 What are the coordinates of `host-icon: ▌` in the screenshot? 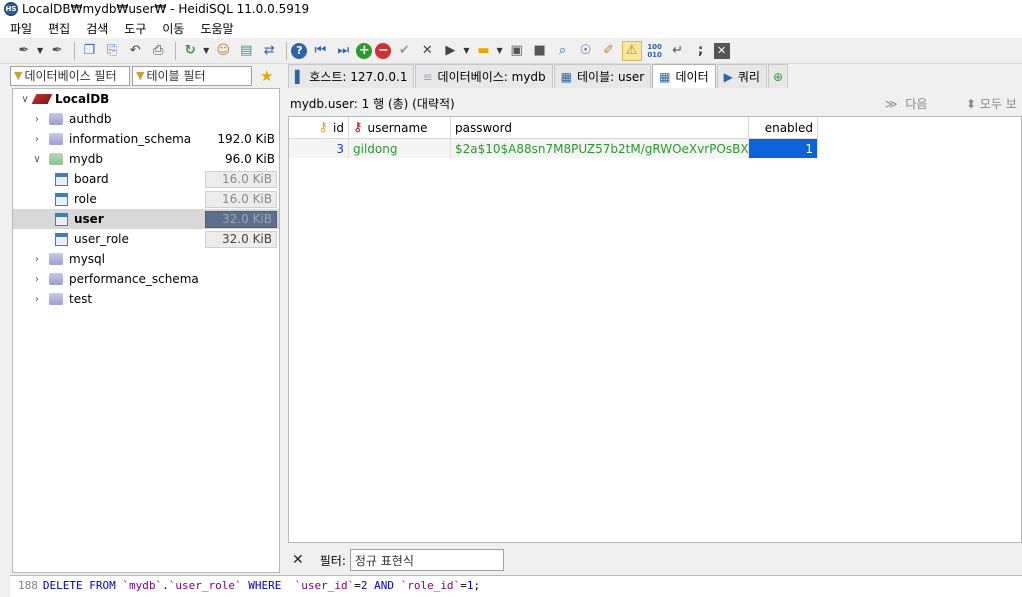 It's located at (300, 76).